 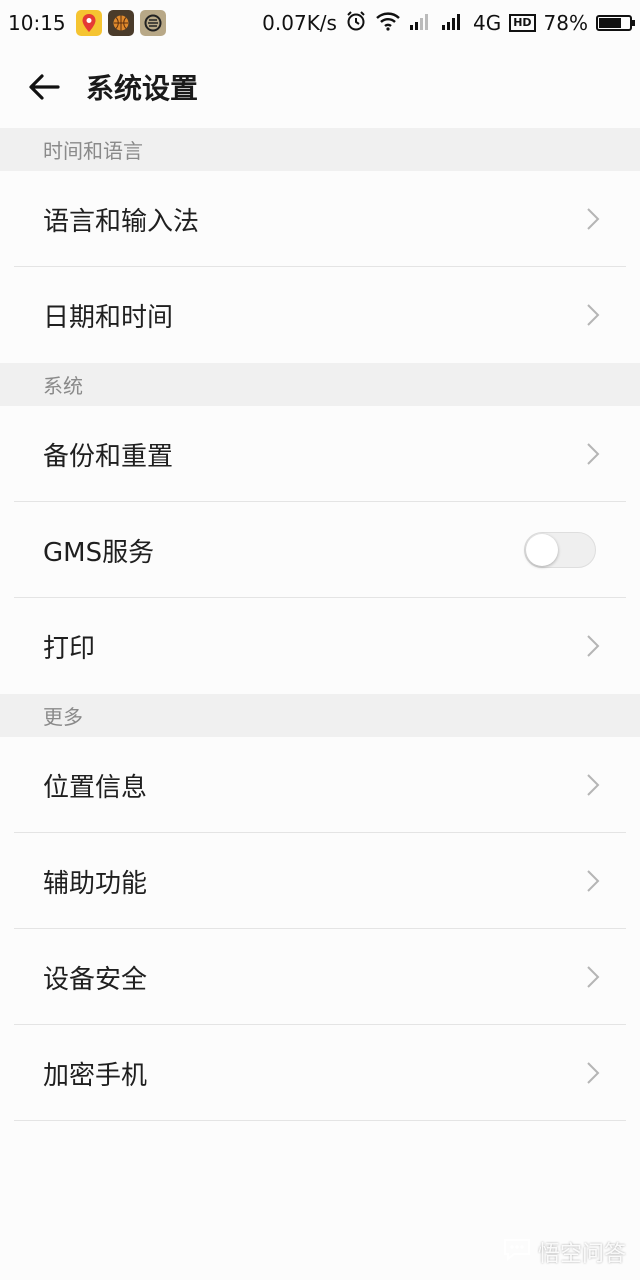 What do you see at coordinates (69, 648) in the screenshot?
I see `settings-item-label: 打印` at bounding box center [69, 648].